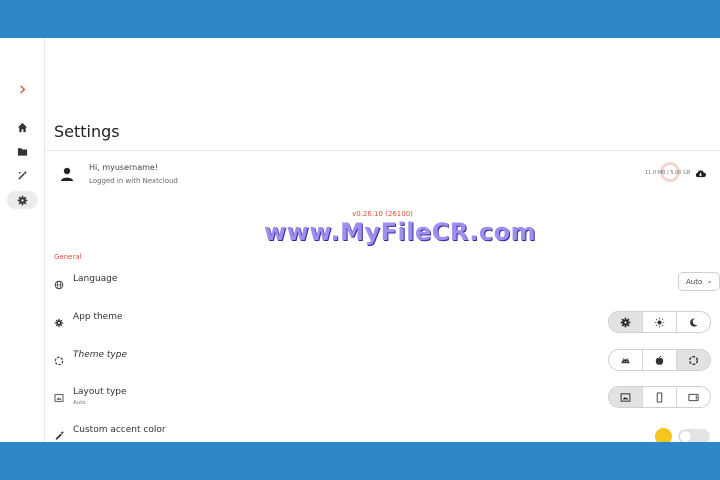  Describe the element at coordinates (124, 167) in the screenshot. I see `account-greeting: Hi, myusername!` at that location.